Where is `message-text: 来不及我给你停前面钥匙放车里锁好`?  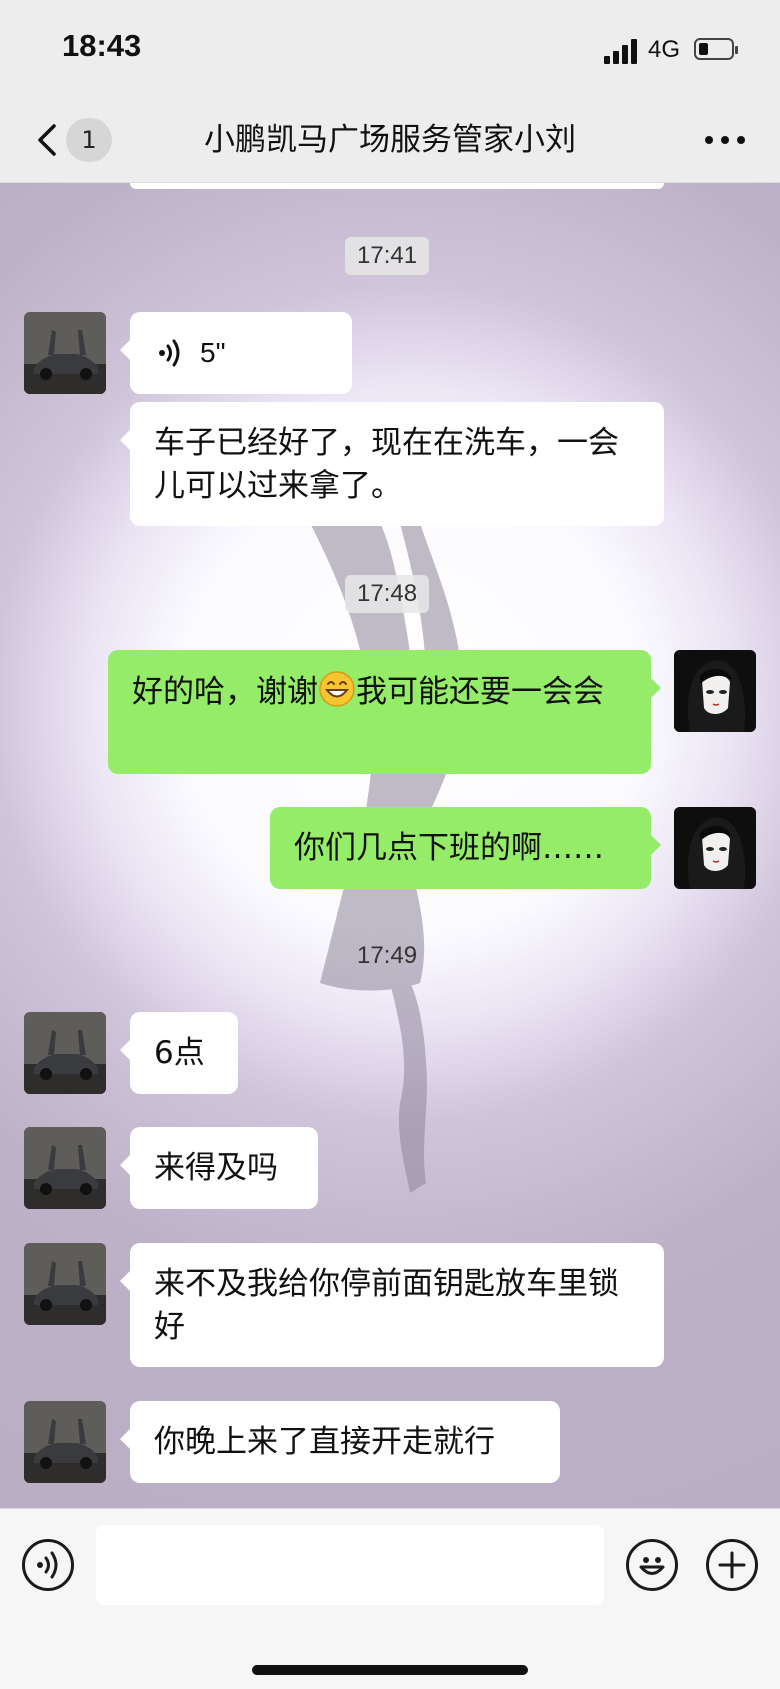
message-text: 来不及我给你停前面钥匙放车里锁好 is located at coordinates (386, 1305).